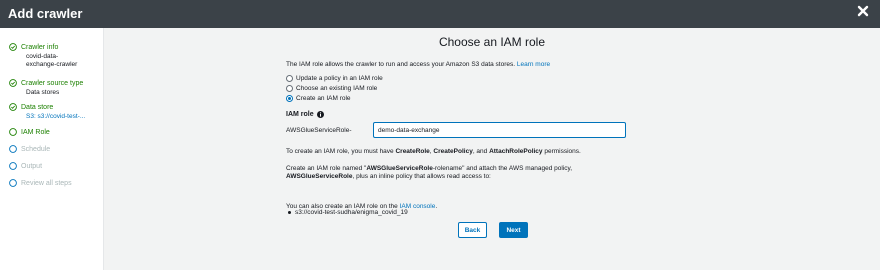  Describe the element at coordinates (863, 11) in the screenshot. I see `close-icon` at that location.